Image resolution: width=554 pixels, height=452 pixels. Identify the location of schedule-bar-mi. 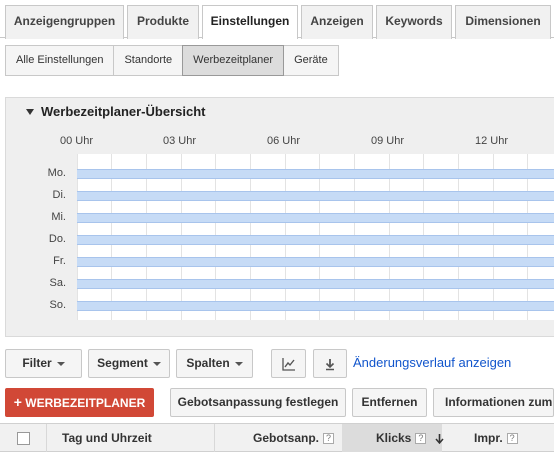
(315, 218).